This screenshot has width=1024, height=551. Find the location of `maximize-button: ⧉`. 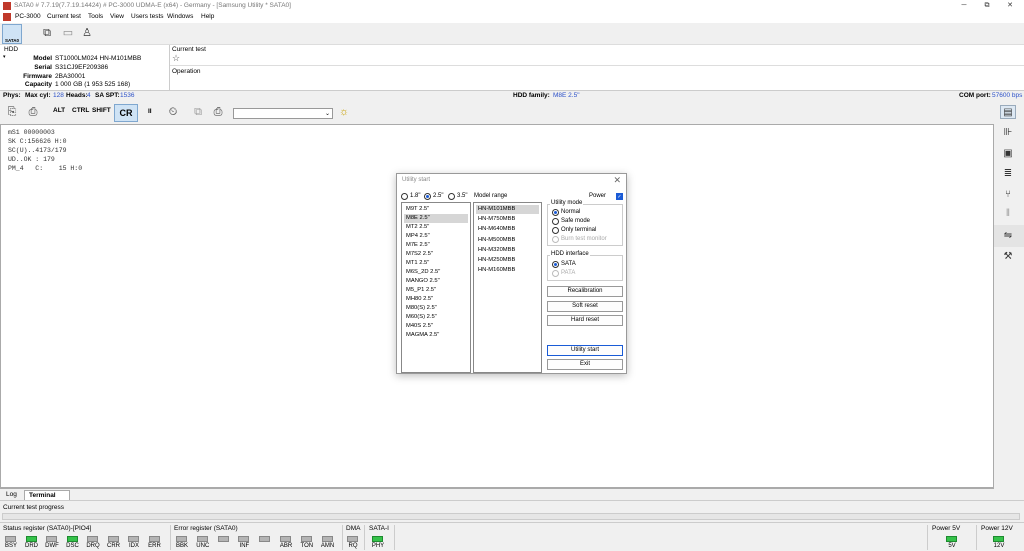

maximize-button: ⧉ is located at coordinates (987, 6).